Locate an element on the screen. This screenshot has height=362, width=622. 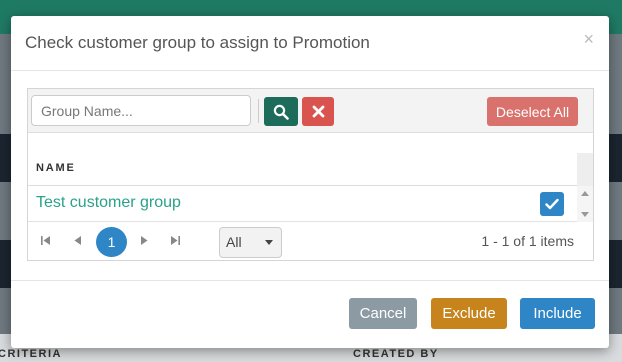
column-header-name: NAME is located at coordinates (56, 168).